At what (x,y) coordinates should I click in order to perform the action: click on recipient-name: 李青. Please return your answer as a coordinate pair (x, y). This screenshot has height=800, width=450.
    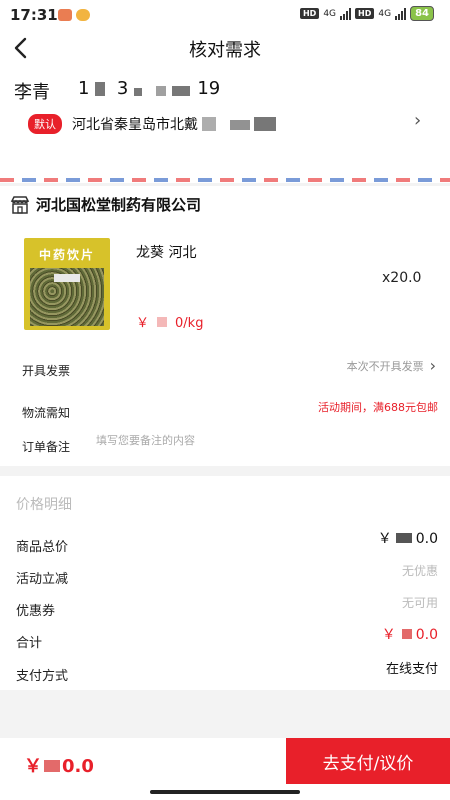
    Looking at the image, I should click on (32, 92).